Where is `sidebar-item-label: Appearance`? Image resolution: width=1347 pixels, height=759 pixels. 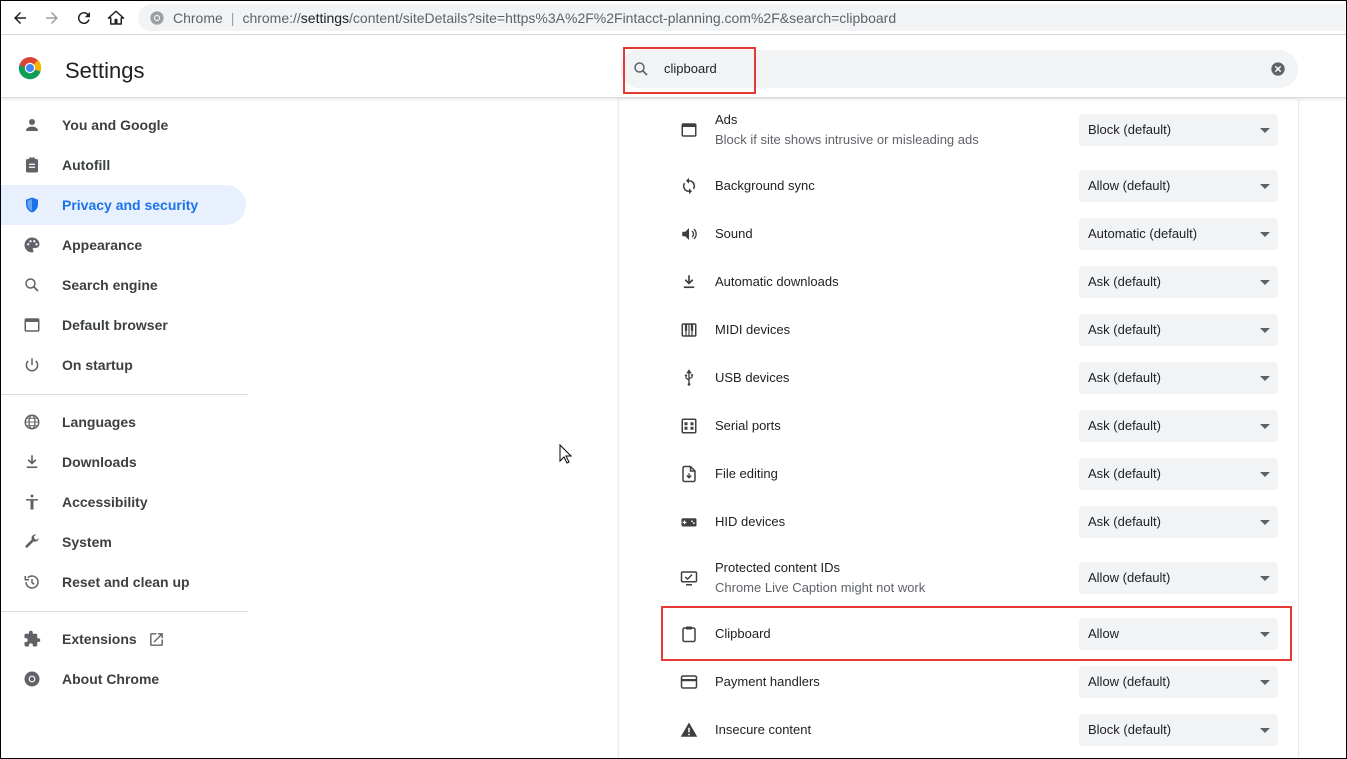 sidebar-item-label: Appearance is located at coordinates (102, 245).